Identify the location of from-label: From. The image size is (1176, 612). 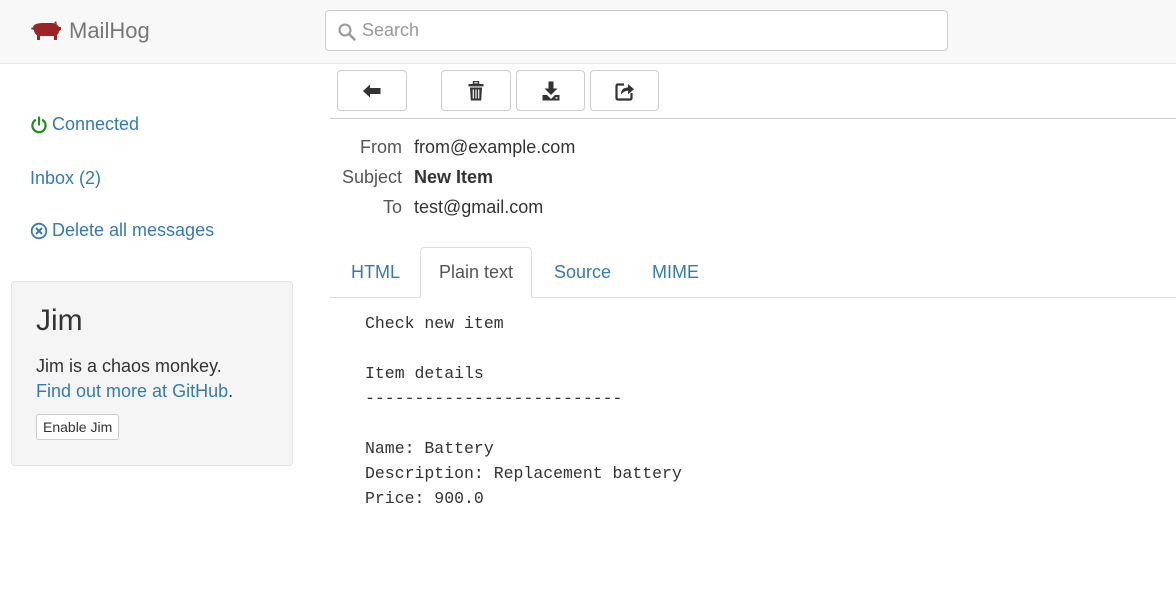
(381, 147).